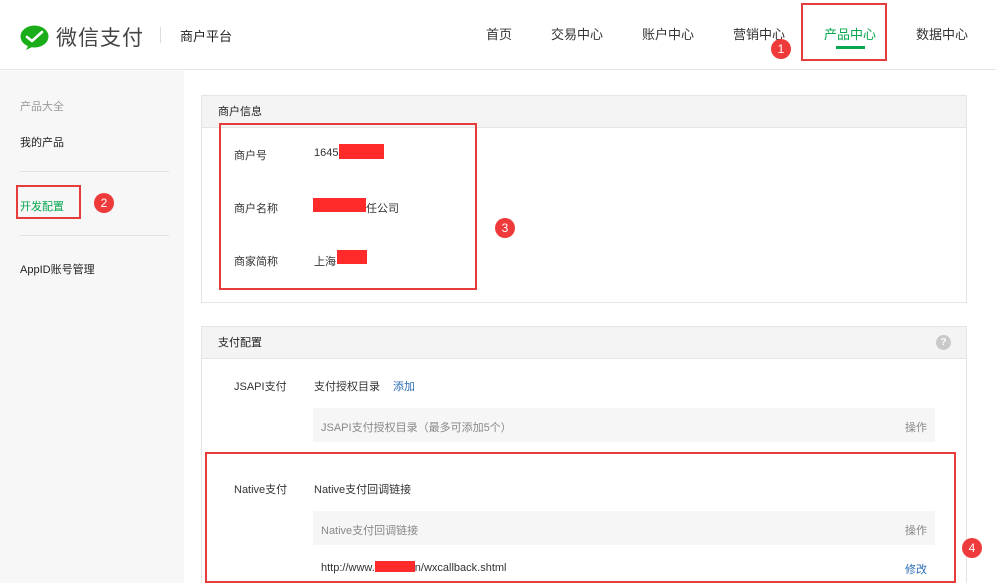  Describe the element at coordinates (48, 202) in the screenshot. I see `annotation-box-dev-config` at that location.